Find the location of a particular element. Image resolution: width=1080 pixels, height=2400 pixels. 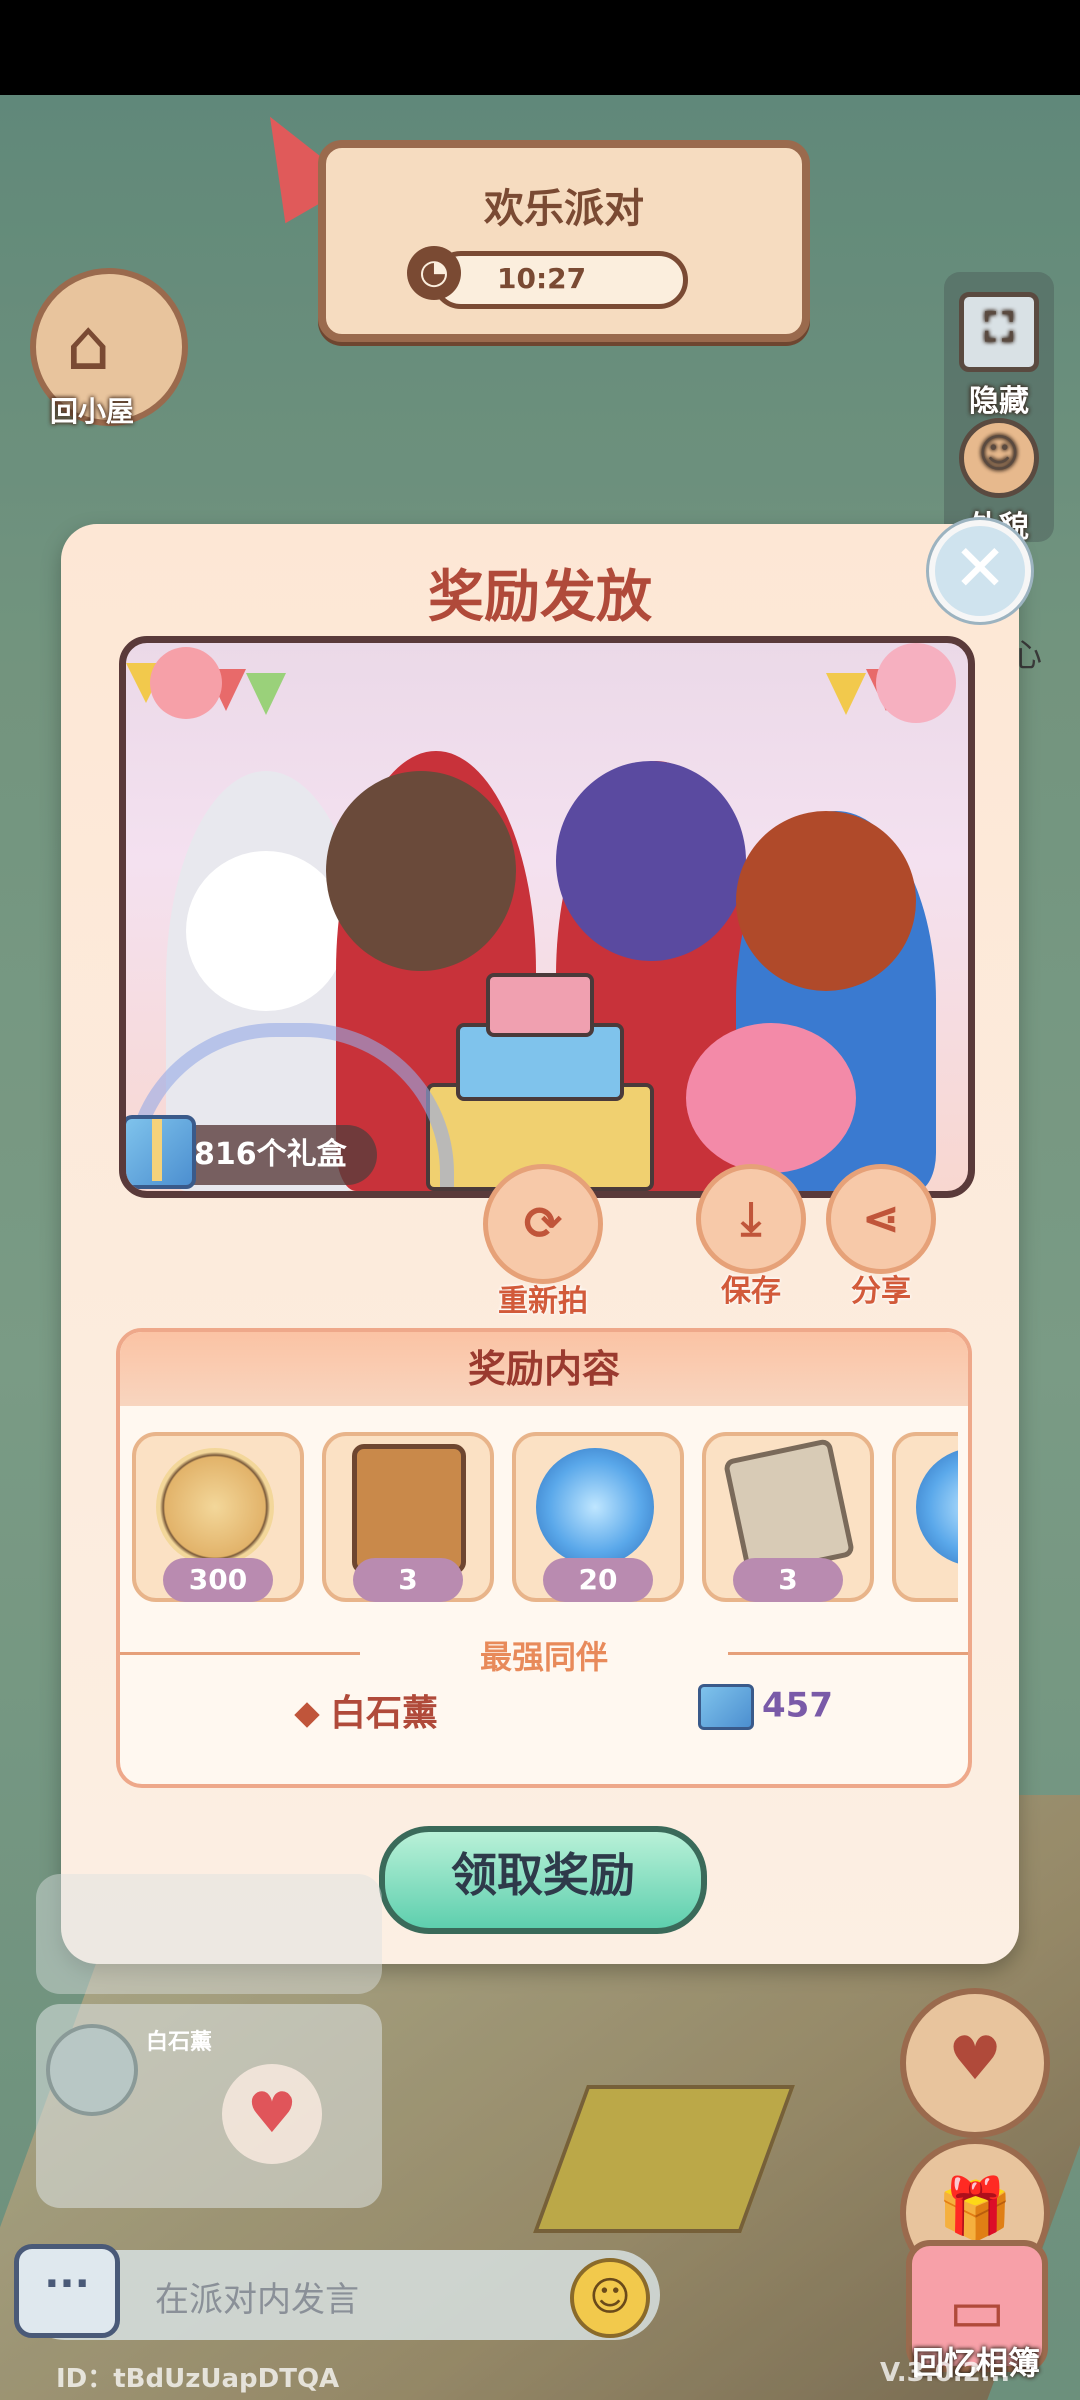

reward-qty: 300 is located at coordinates (218, 1580).